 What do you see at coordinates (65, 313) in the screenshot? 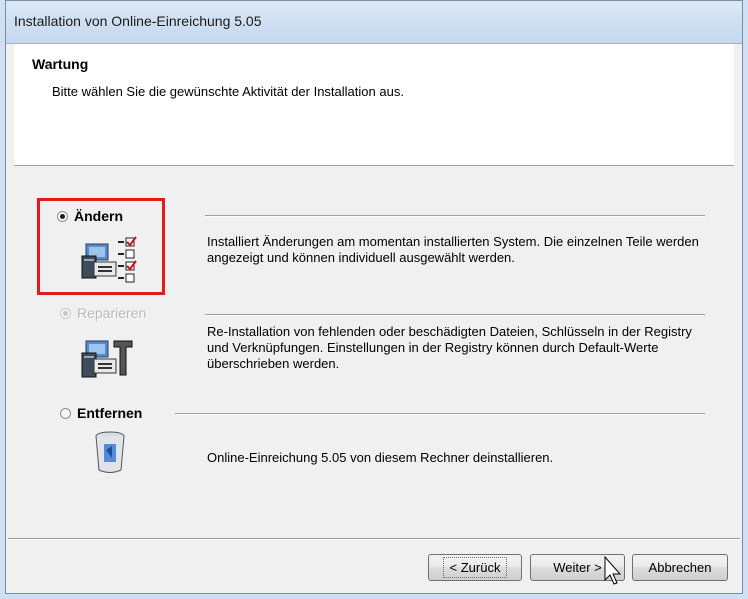
I see `radio-repair` at bounding box center [65, 313].